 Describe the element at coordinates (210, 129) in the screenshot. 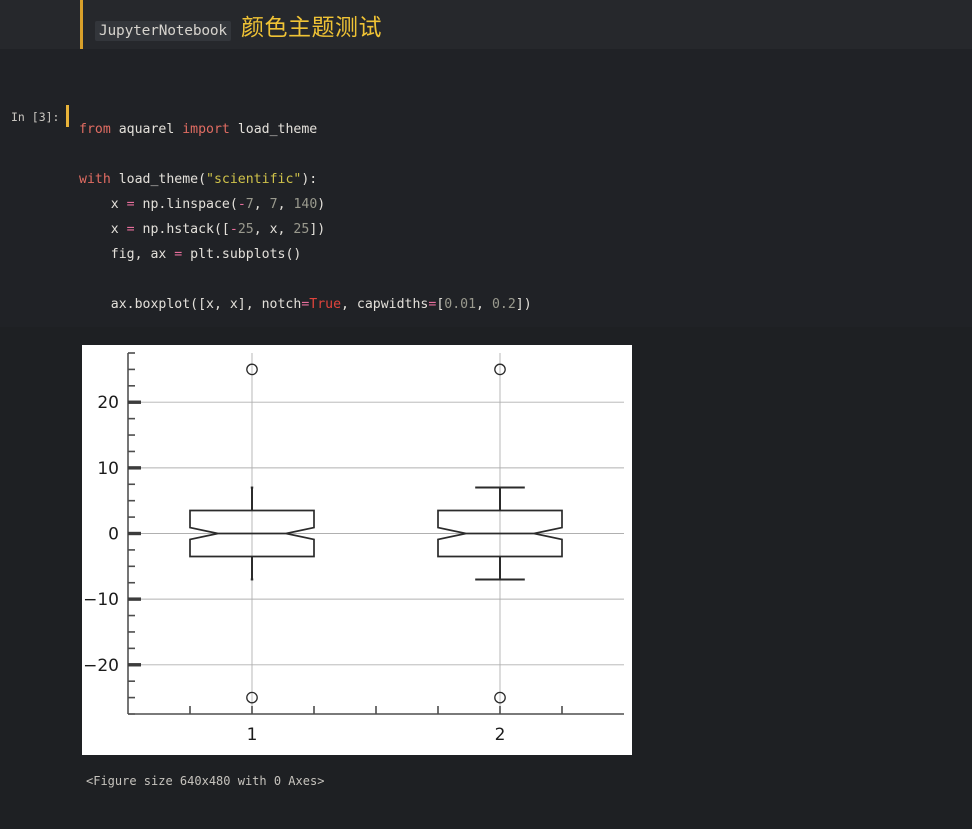

I see `code-token: import` at that location.